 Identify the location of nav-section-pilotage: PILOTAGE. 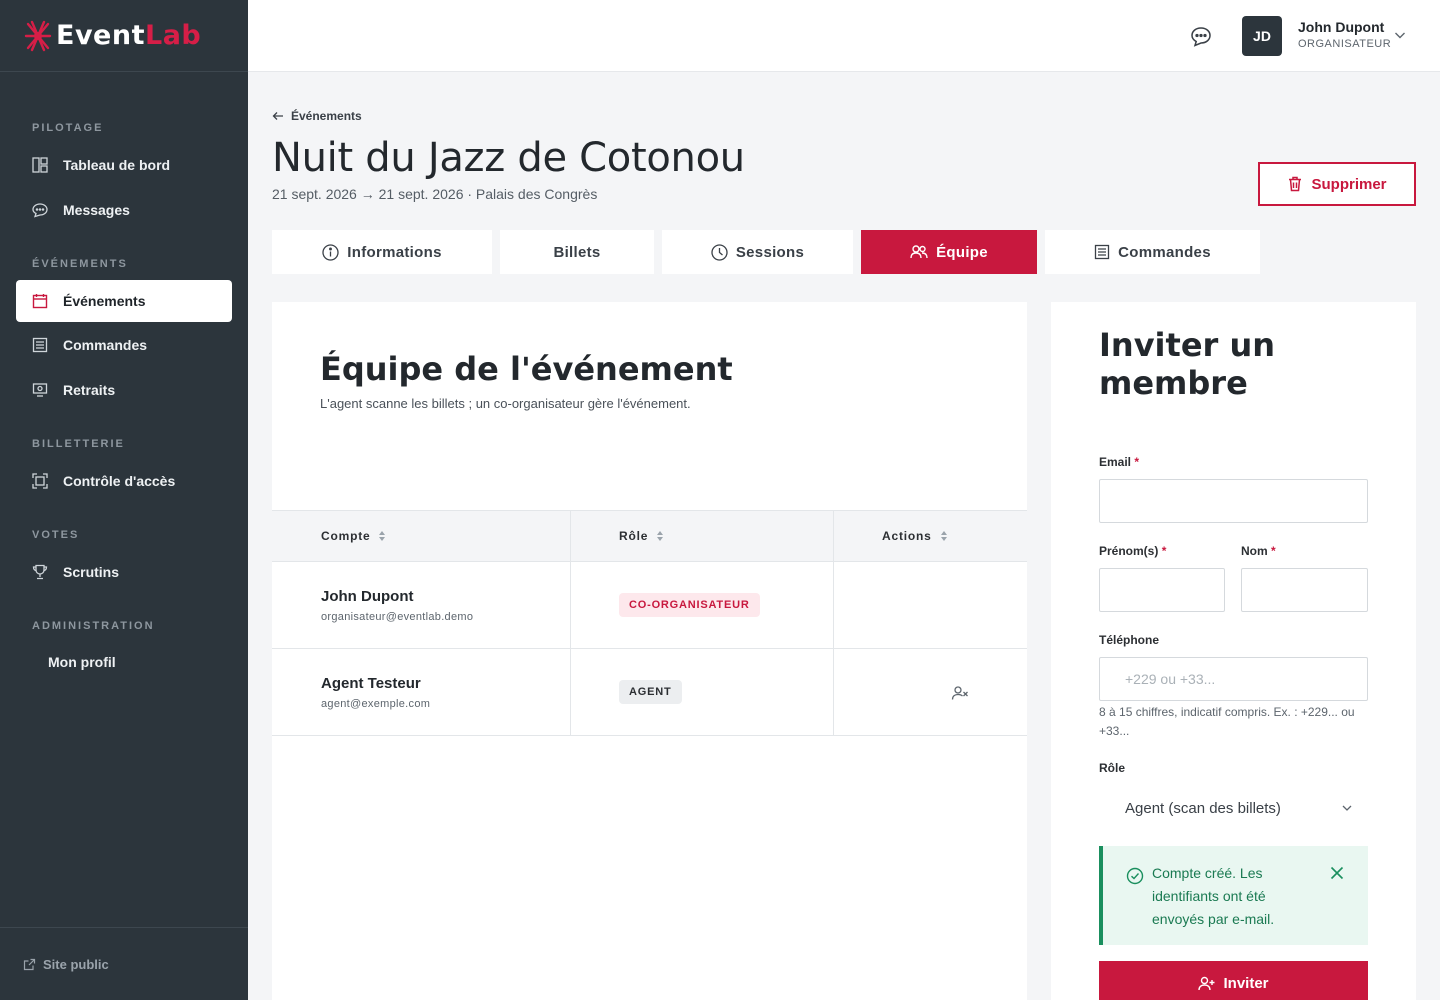
(68, 128).